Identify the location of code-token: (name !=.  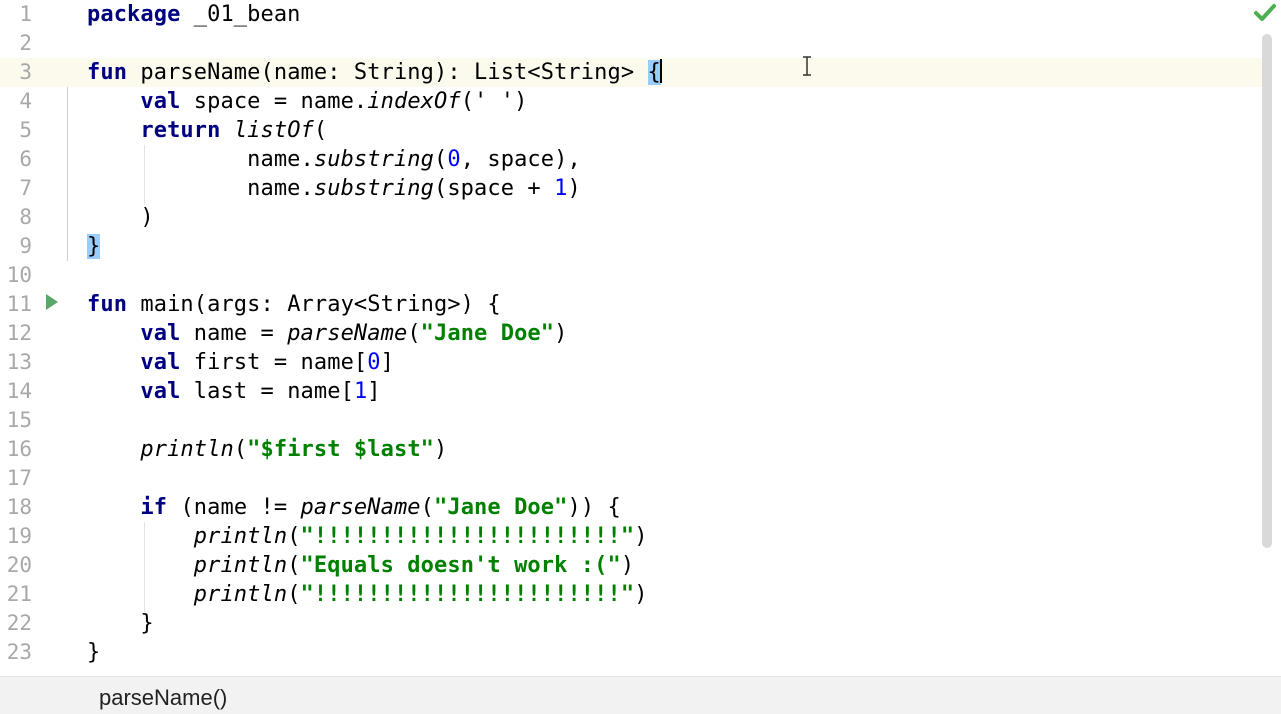
(234, 507).